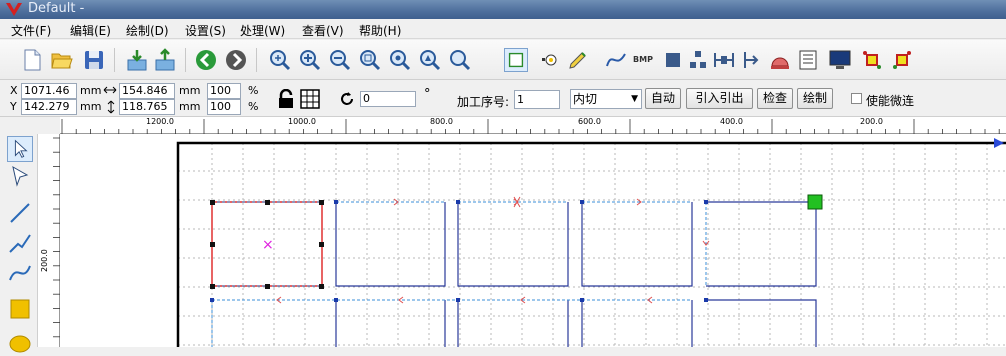 This screenshot has width=1006, height=356. Describe the element at coordinates (752, 60) in the screenshot. I see `align-left-icon` at that location.